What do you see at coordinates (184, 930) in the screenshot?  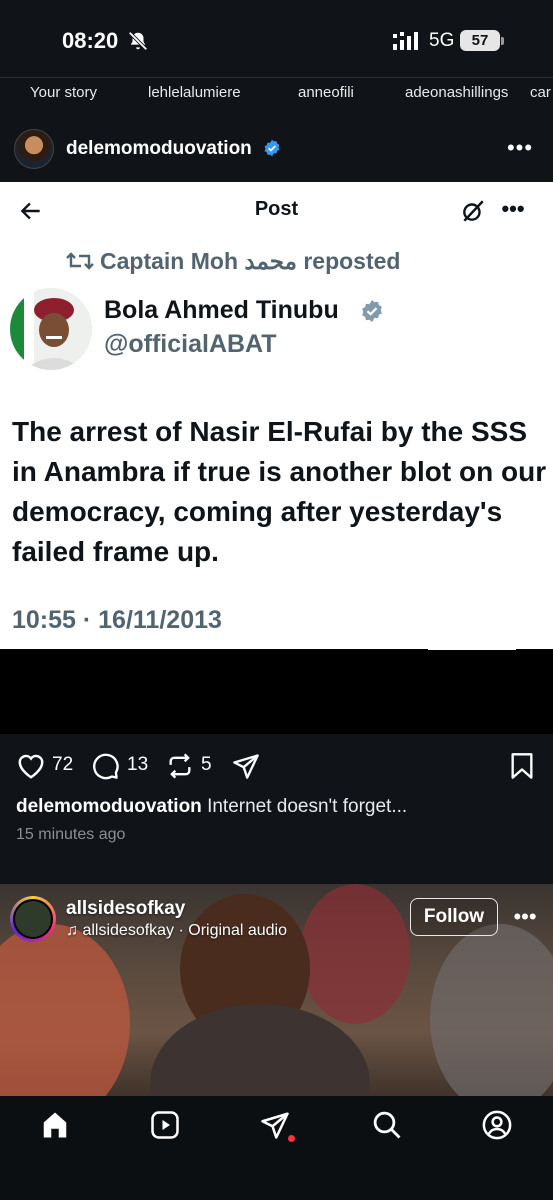 I see `reel-audio-text: allsidesofkay · Original audio` at bounding box center [184, 930].